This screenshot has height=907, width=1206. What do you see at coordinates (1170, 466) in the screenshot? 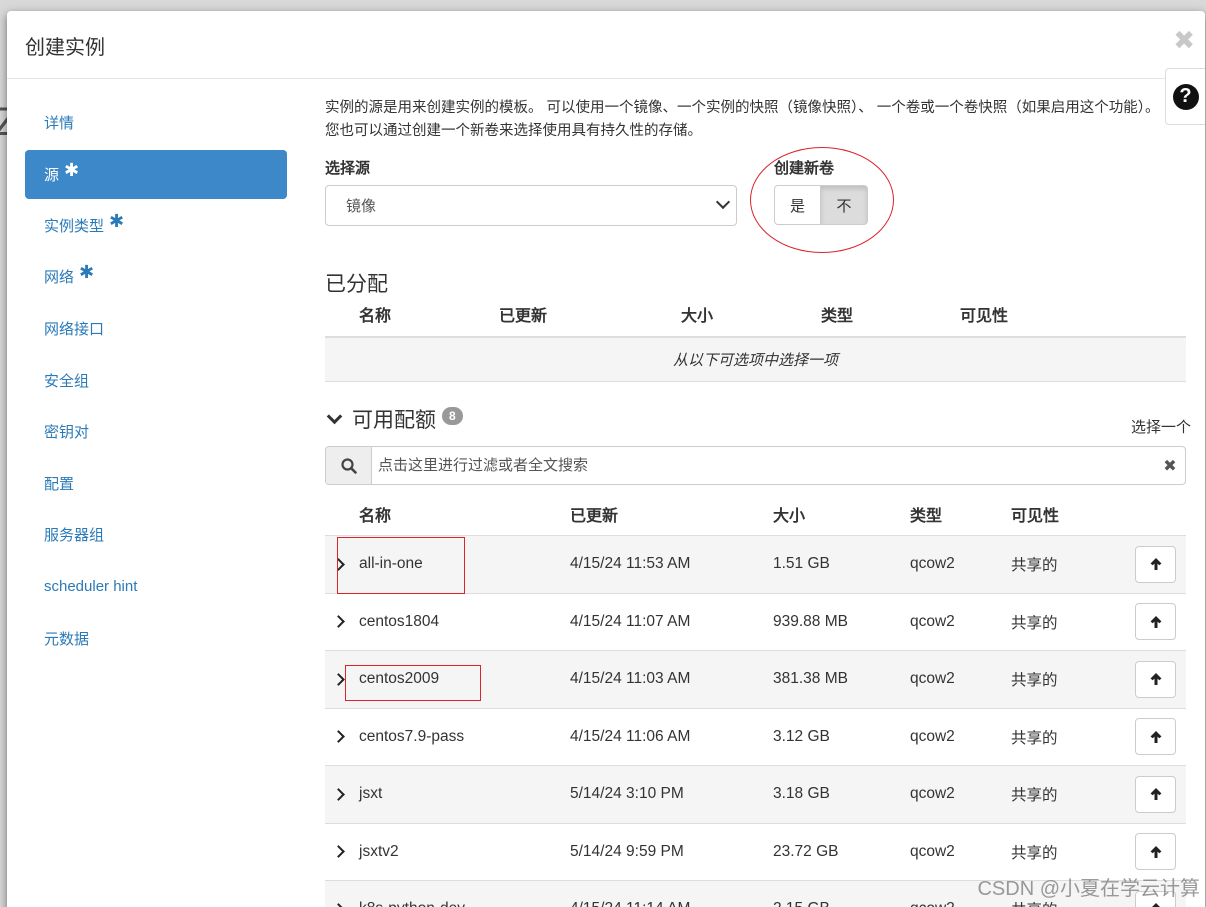
I see `clear-icon: ✖` at bounding box center [1170, 466].